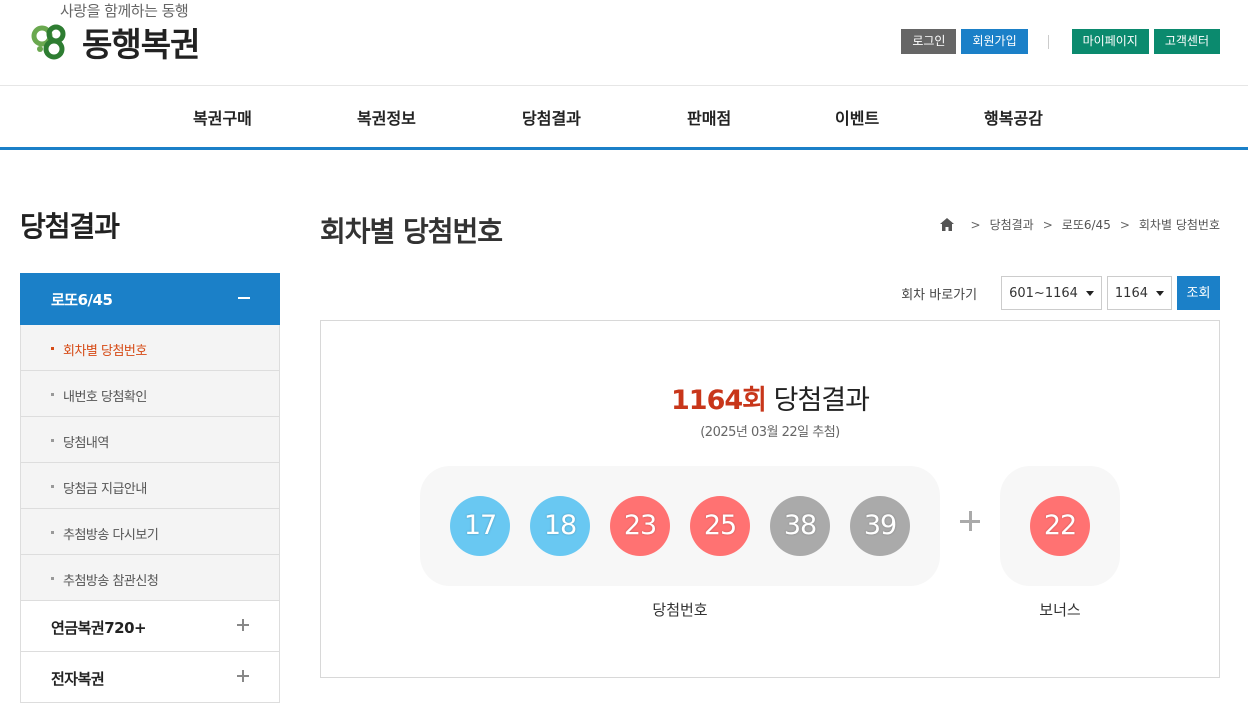  Describe the element at coordinates (1198, 293) in the screenshot. I see `search-button: 조회` at that location.